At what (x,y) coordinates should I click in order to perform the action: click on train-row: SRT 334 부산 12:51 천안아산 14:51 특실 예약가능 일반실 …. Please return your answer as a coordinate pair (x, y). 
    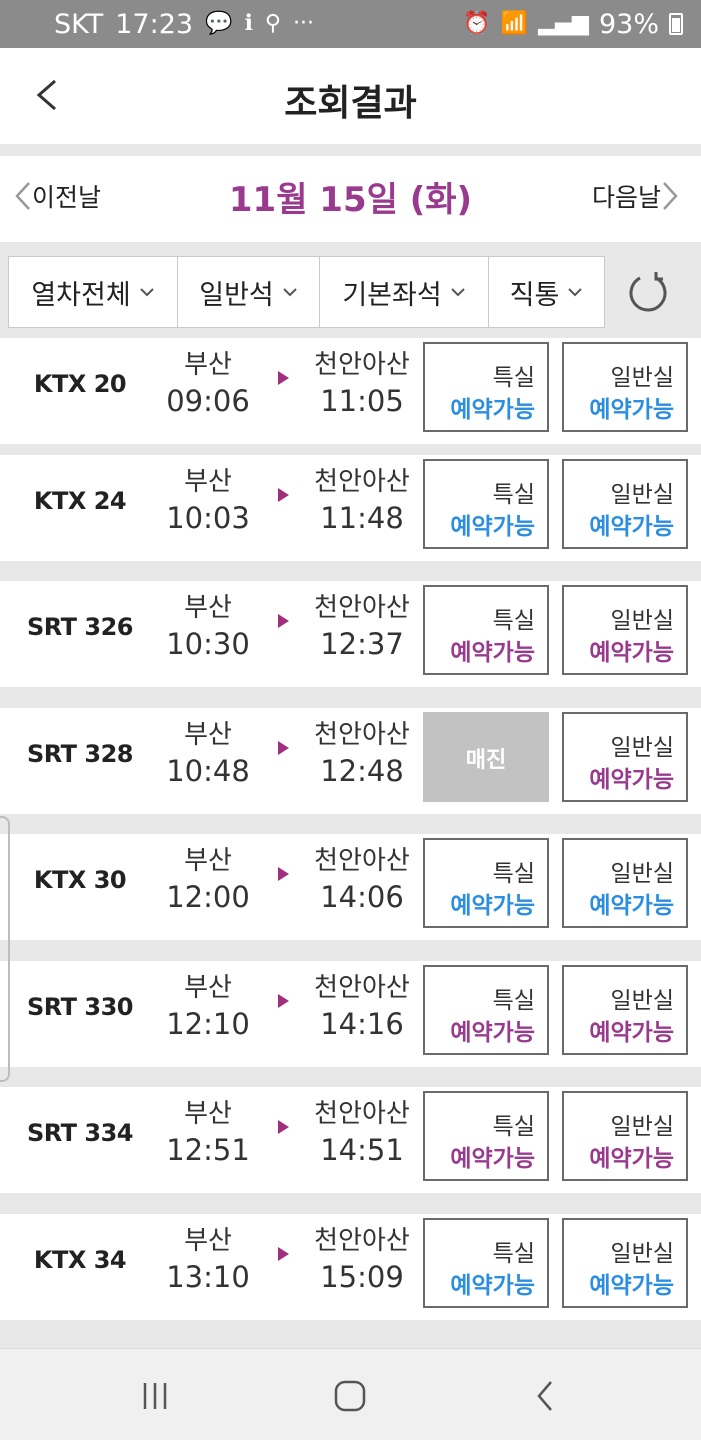
    Looking at the image, I should click on (350, 1140).